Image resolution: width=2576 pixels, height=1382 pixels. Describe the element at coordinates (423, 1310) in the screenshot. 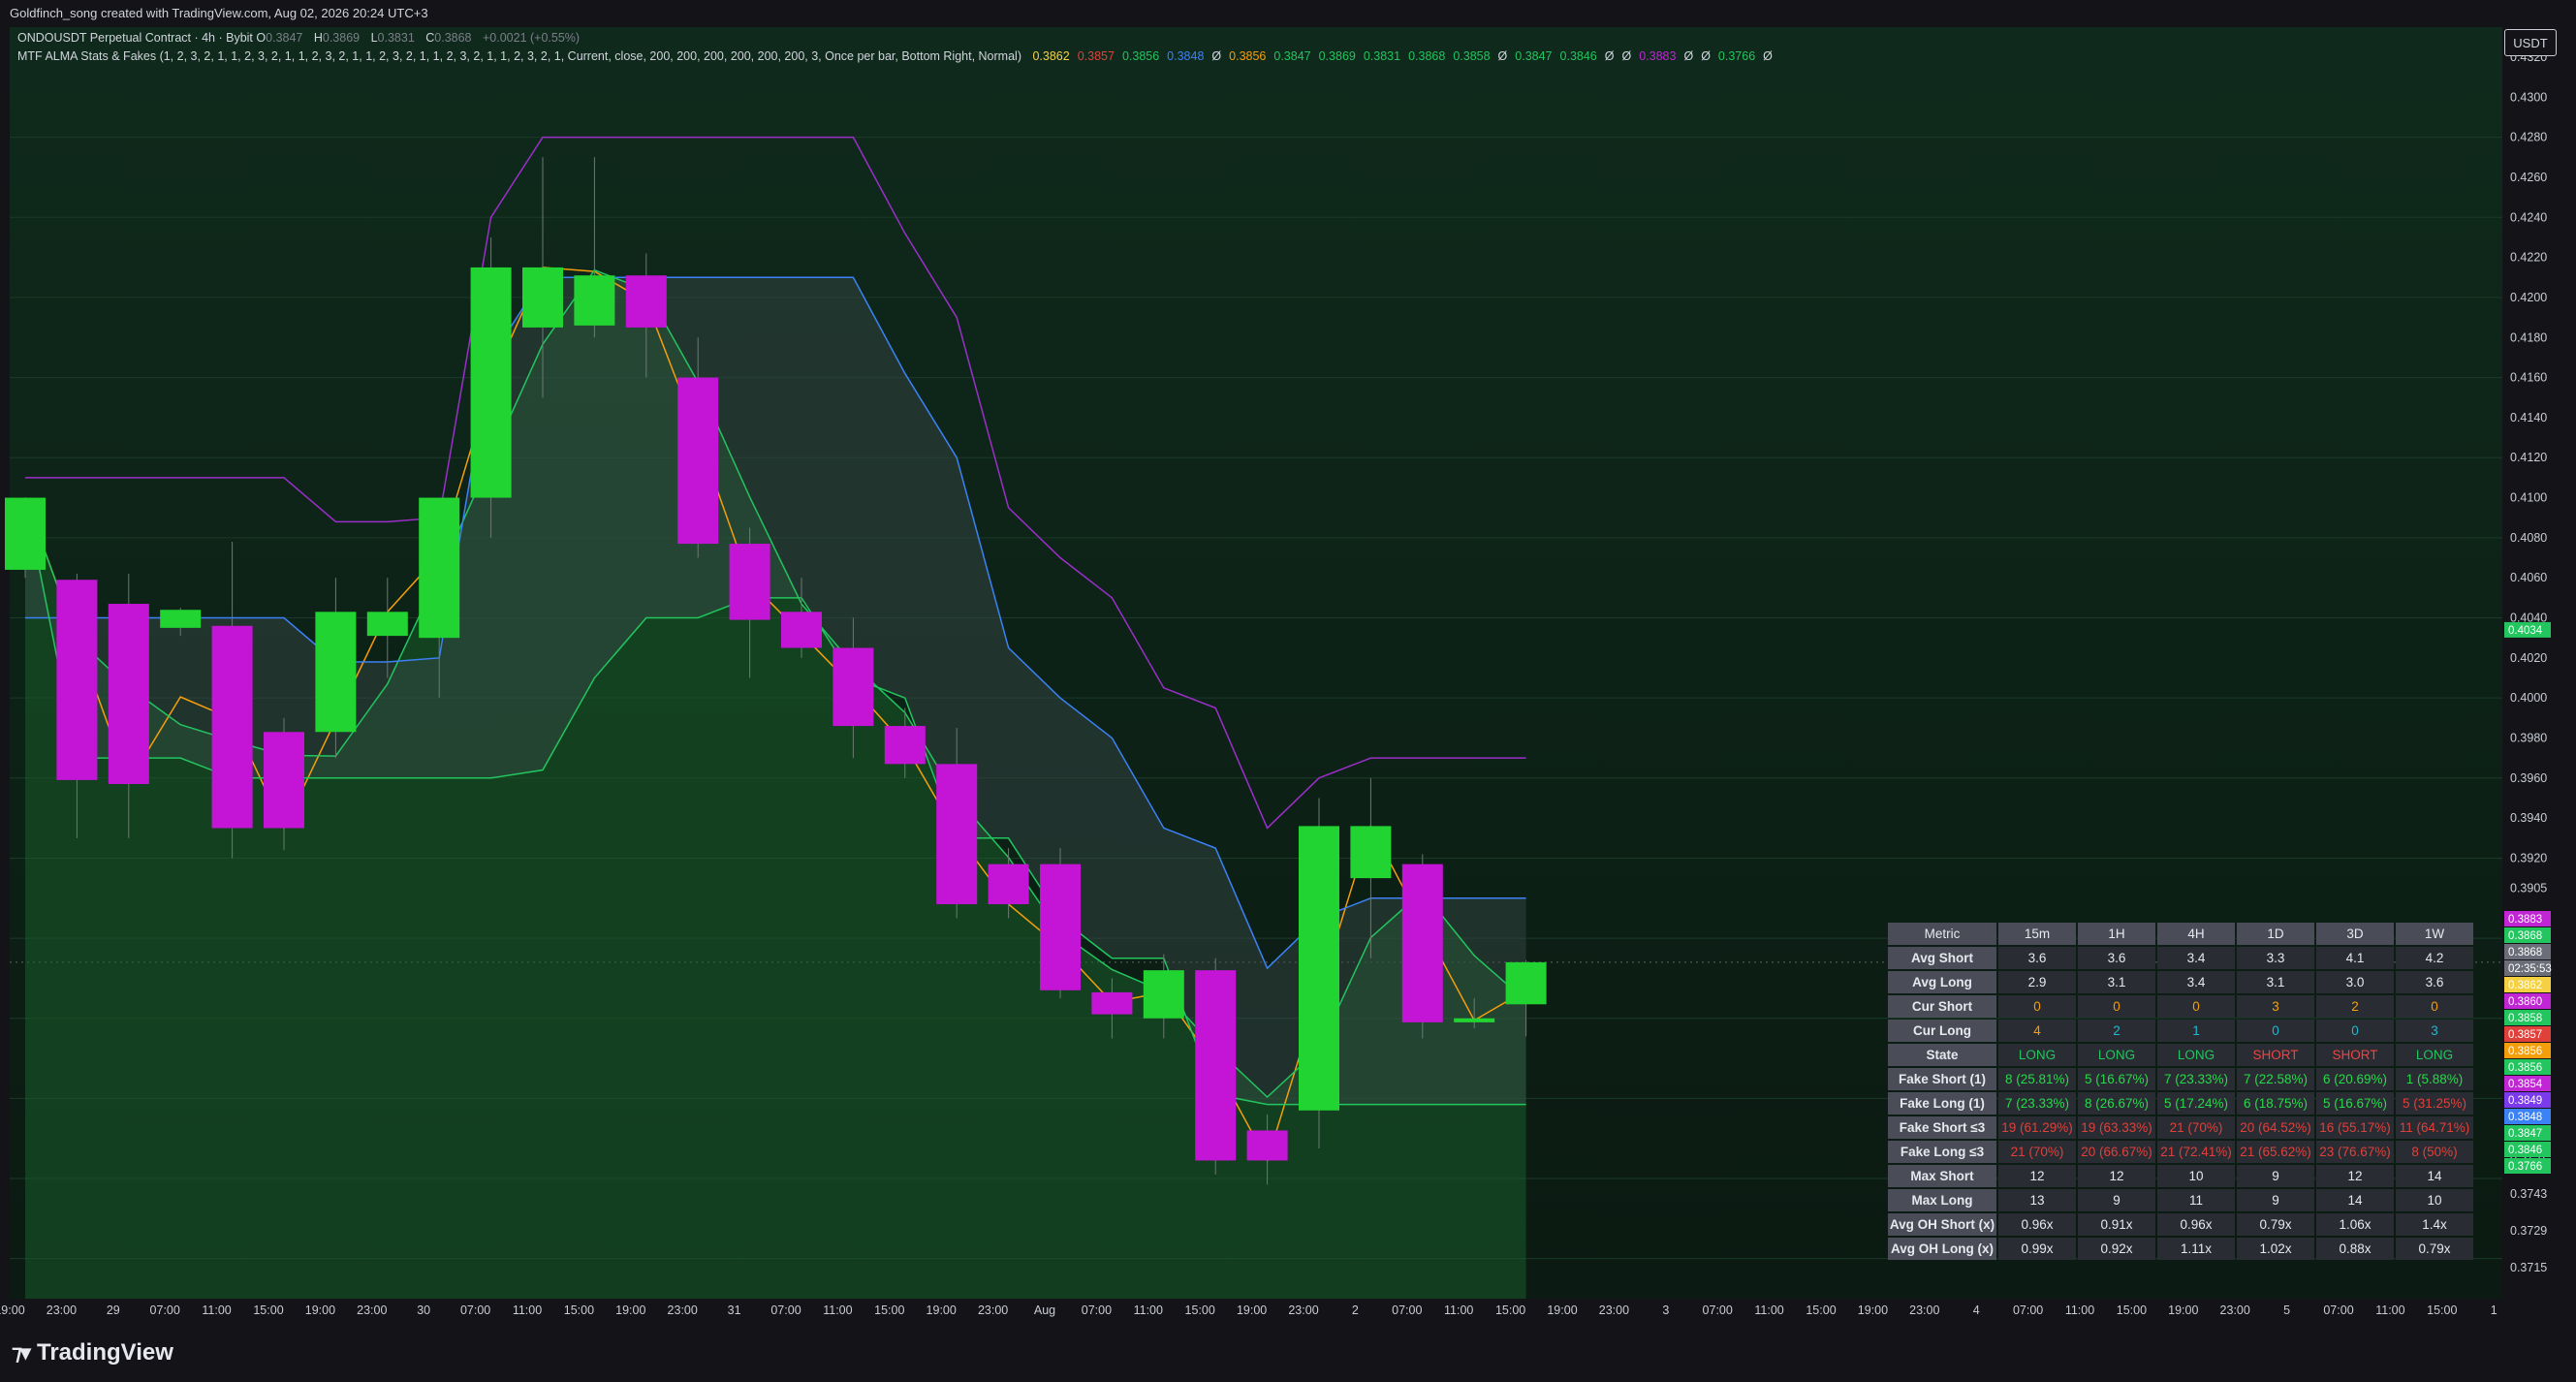

I see `time-tick-label: 30` at that location.